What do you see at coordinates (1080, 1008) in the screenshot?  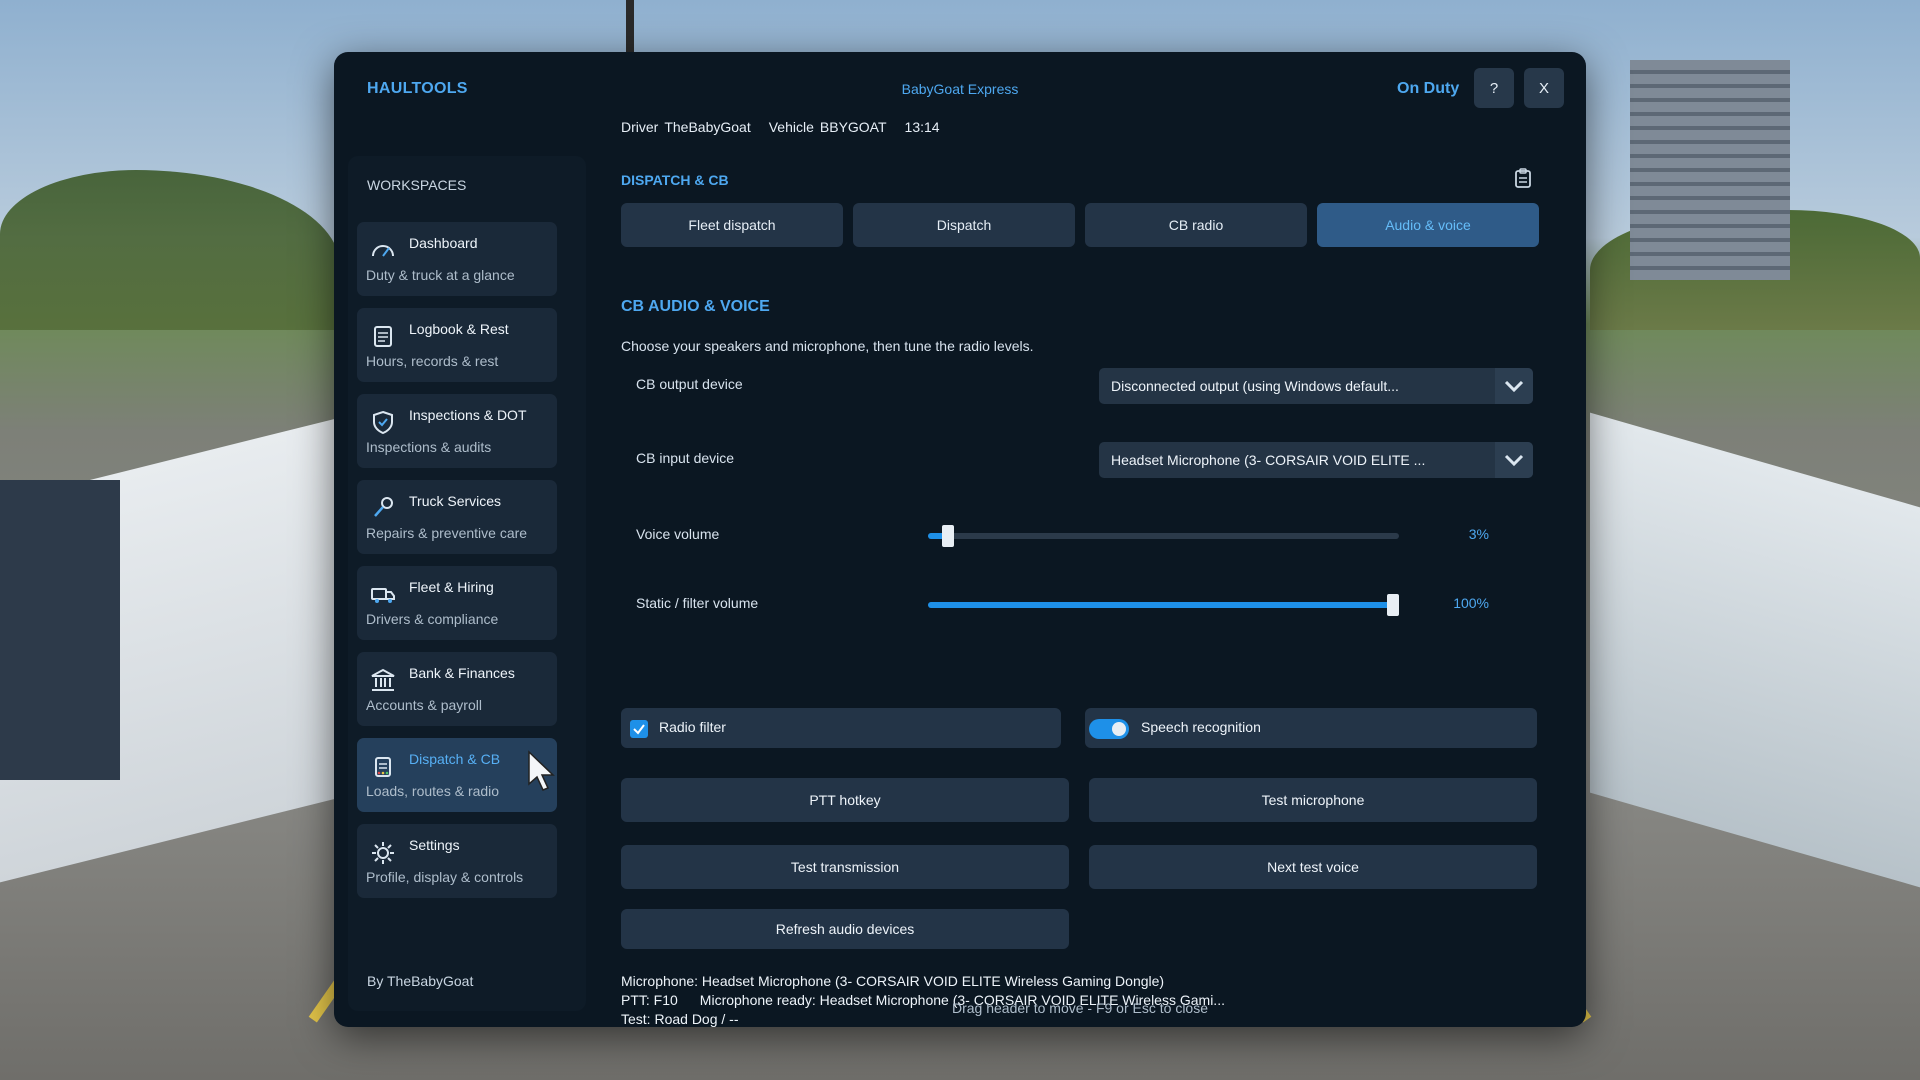 I see `footer-hint: Drag header to move - F9 or Esc to close` at bounding box center [1080, 1008].